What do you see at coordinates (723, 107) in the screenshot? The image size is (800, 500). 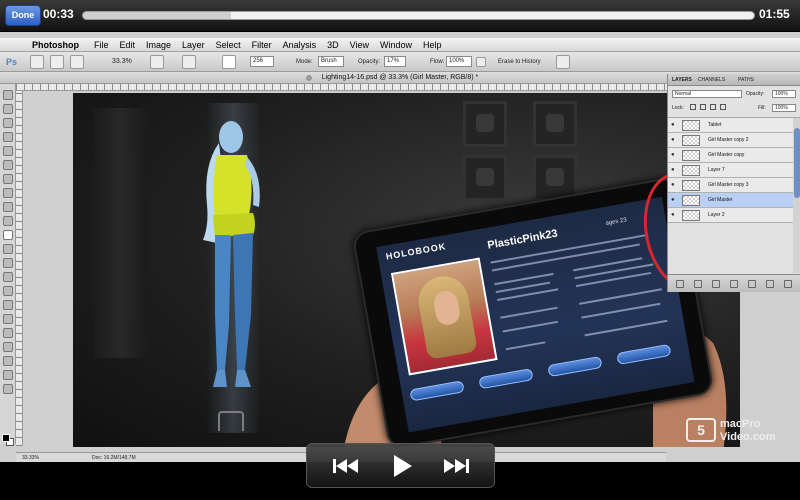 I see `lock-all-icon` at bounding box center [723, 107].